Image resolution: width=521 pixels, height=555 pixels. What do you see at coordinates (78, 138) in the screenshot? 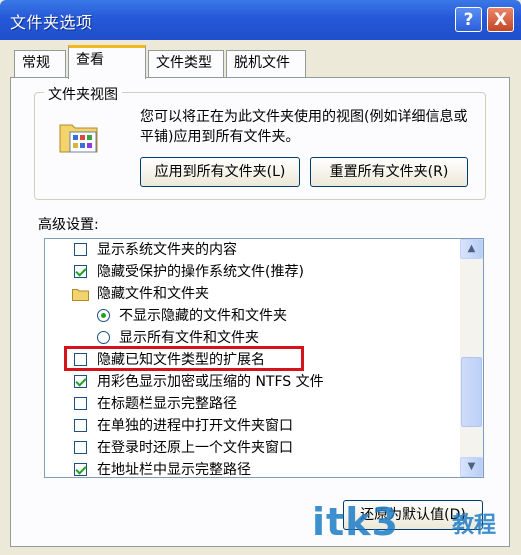
I see `folder-views-icon` at bounding box center [78, 138].